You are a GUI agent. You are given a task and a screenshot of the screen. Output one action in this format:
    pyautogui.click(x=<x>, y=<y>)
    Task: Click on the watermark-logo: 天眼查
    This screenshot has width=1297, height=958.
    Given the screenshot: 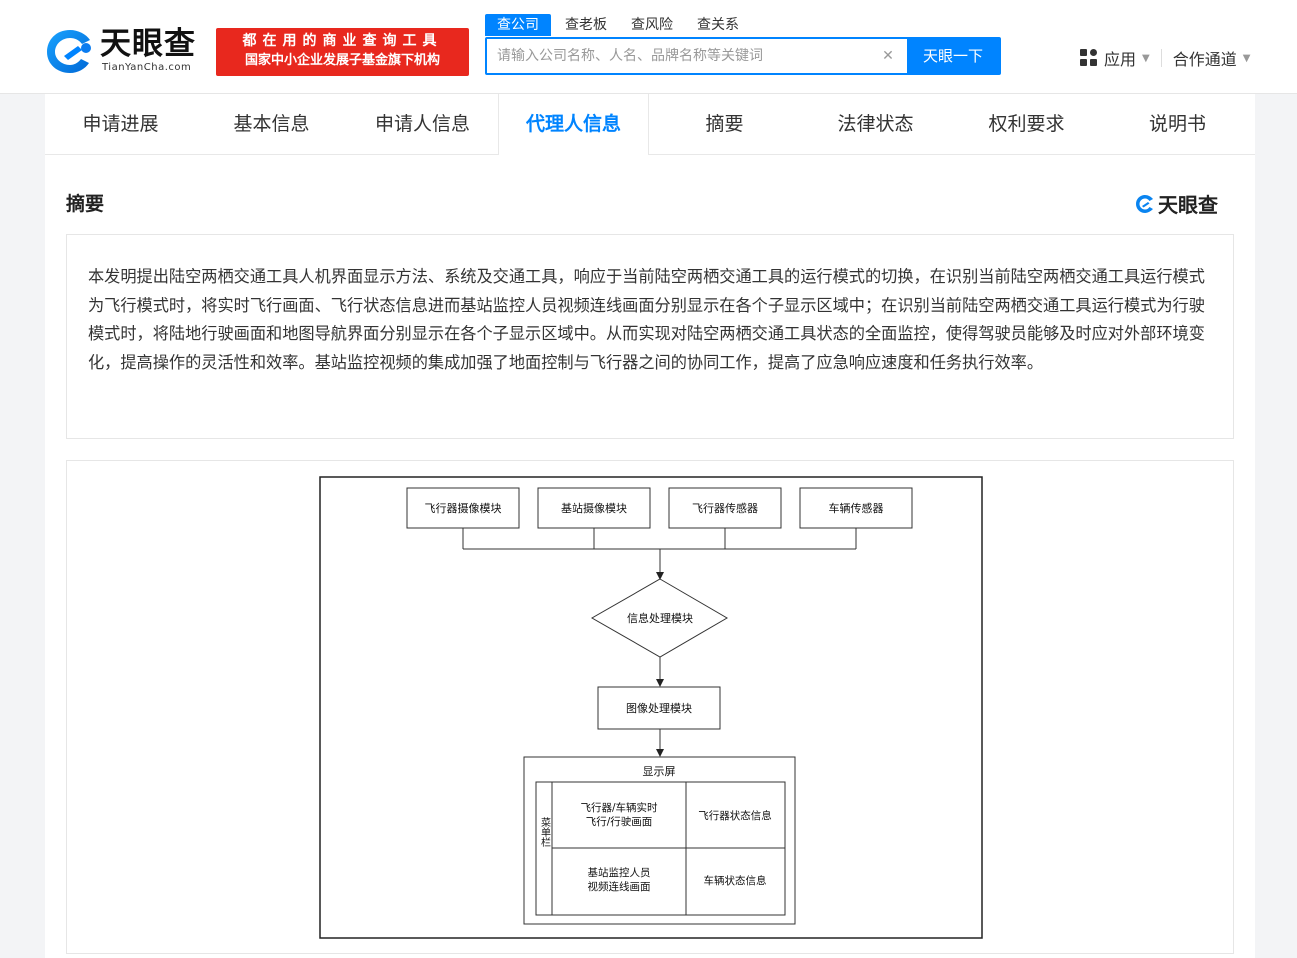 What is the action you would take?
    pyautogui.click(x=1176, y=203)
    